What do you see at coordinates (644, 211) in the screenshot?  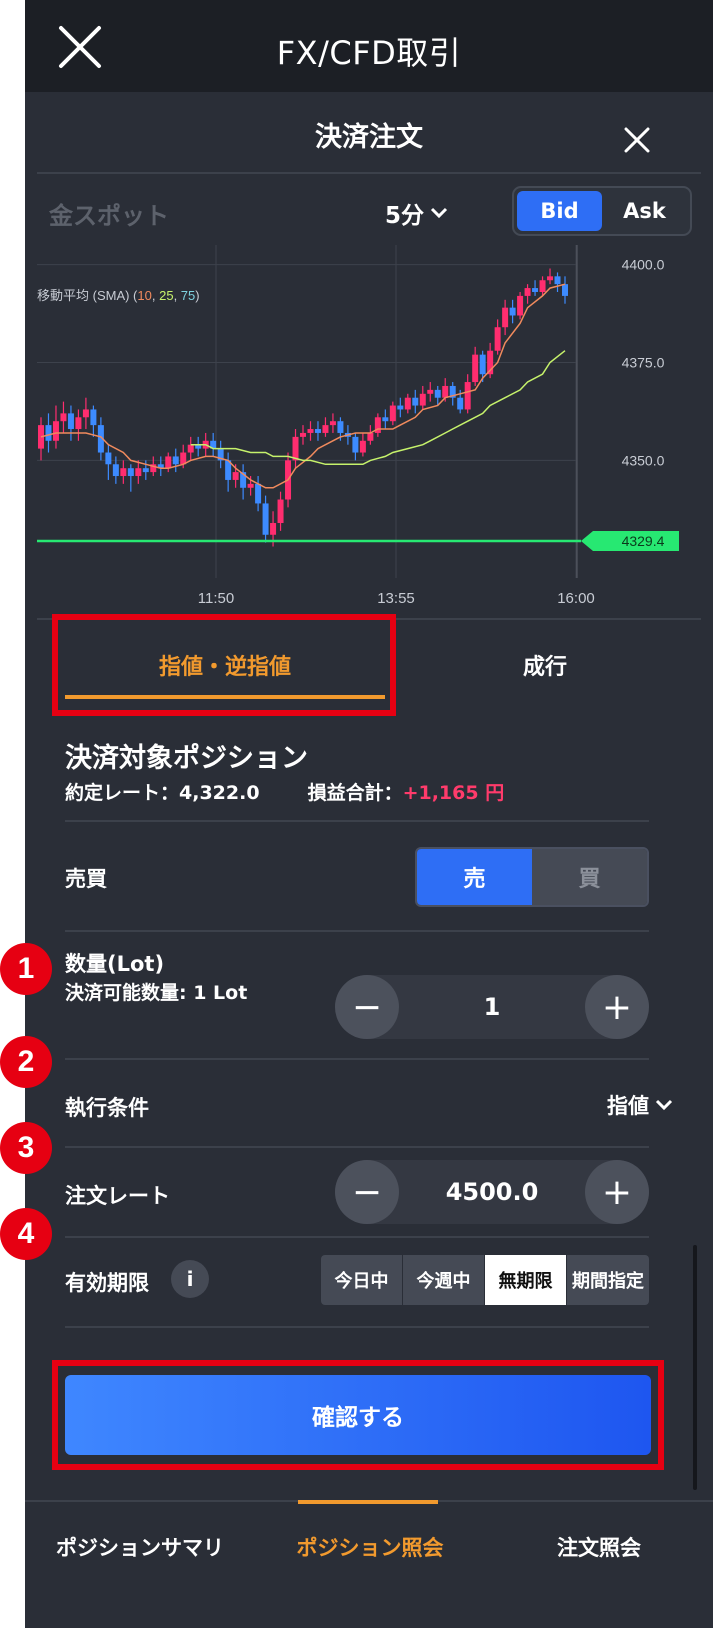 I see `ask-button: Ask` at bounding box center [644, 211].